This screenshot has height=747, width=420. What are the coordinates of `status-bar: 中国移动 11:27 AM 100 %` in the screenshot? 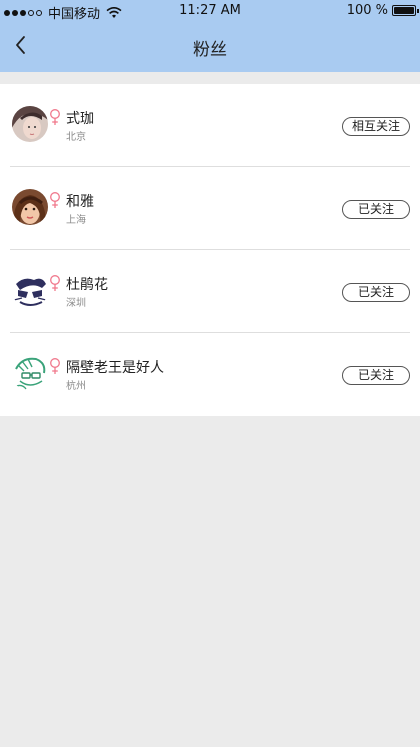 It's located at (210, 11).